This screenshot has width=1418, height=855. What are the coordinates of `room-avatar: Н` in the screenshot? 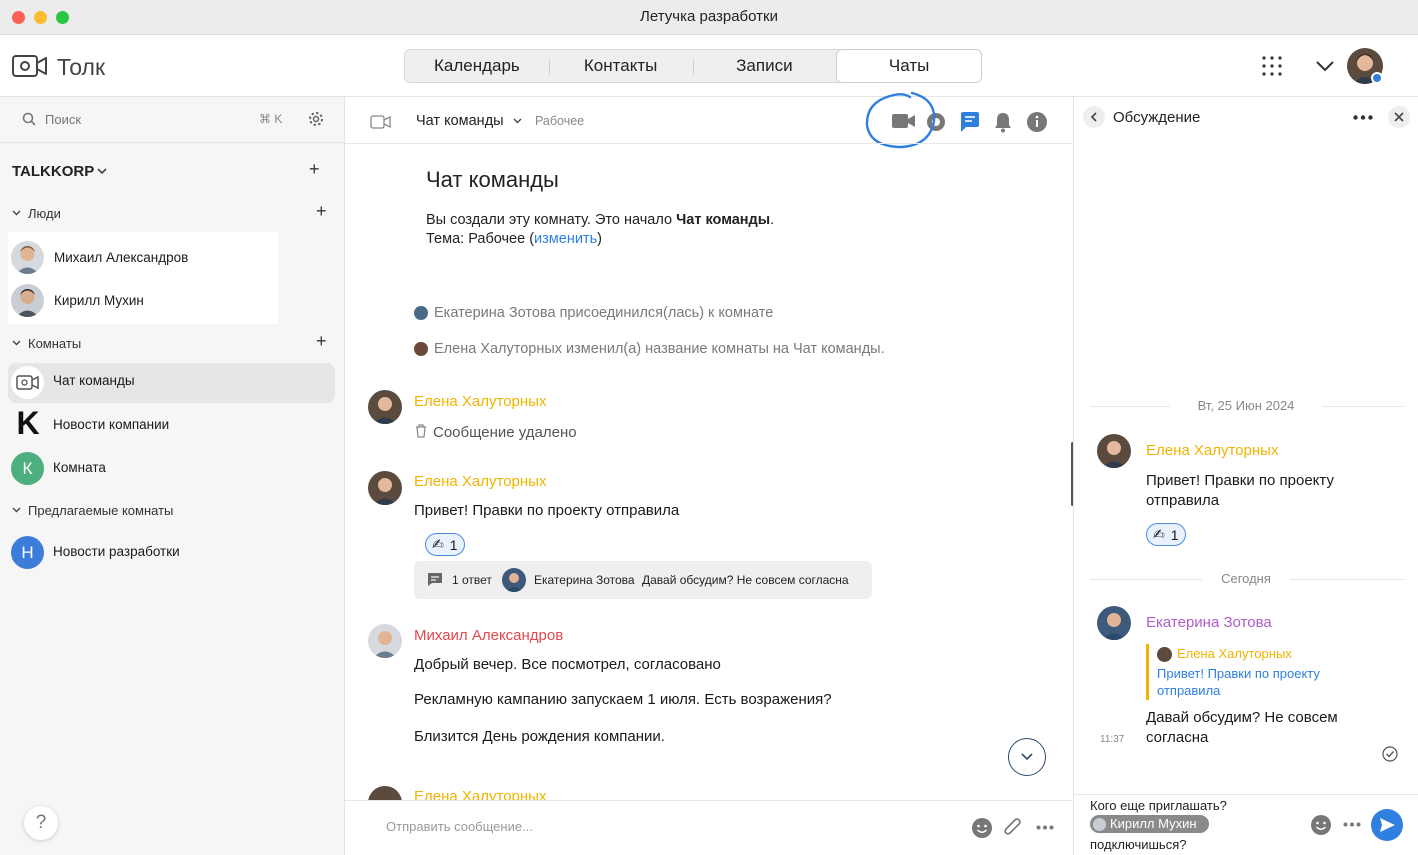 It's located at (27, 552).